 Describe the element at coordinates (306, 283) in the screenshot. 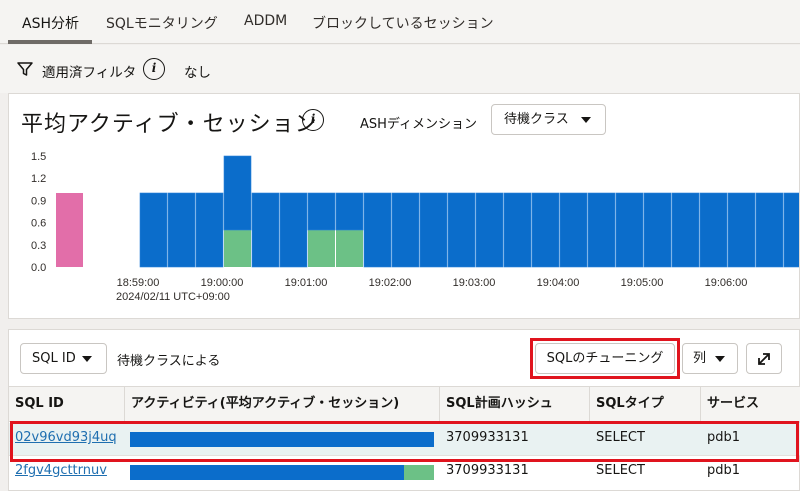

I see `x-tick-label: 19:01:00` at that location.